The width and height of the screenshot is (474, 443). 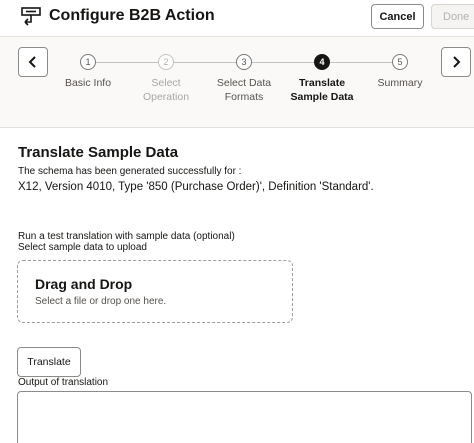 I want to click on dropzone-title: Drag and Drop, so click(x=84, y=284).